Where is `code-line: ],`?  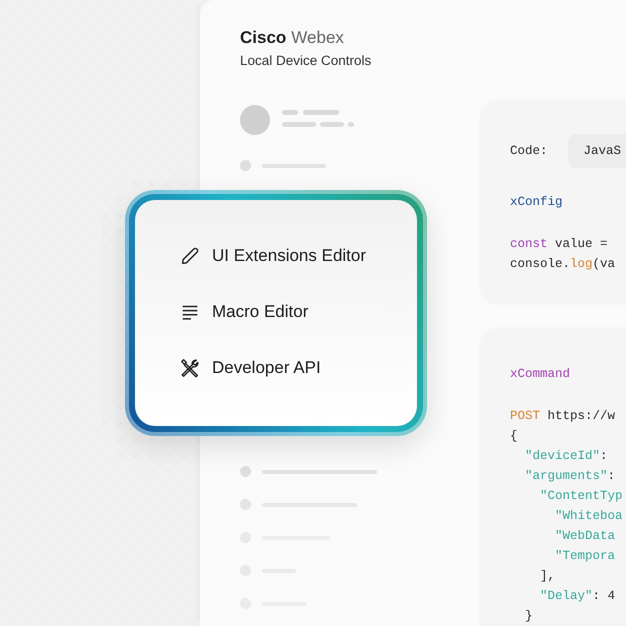
code-line: ], is located at coordinates (547, 576).